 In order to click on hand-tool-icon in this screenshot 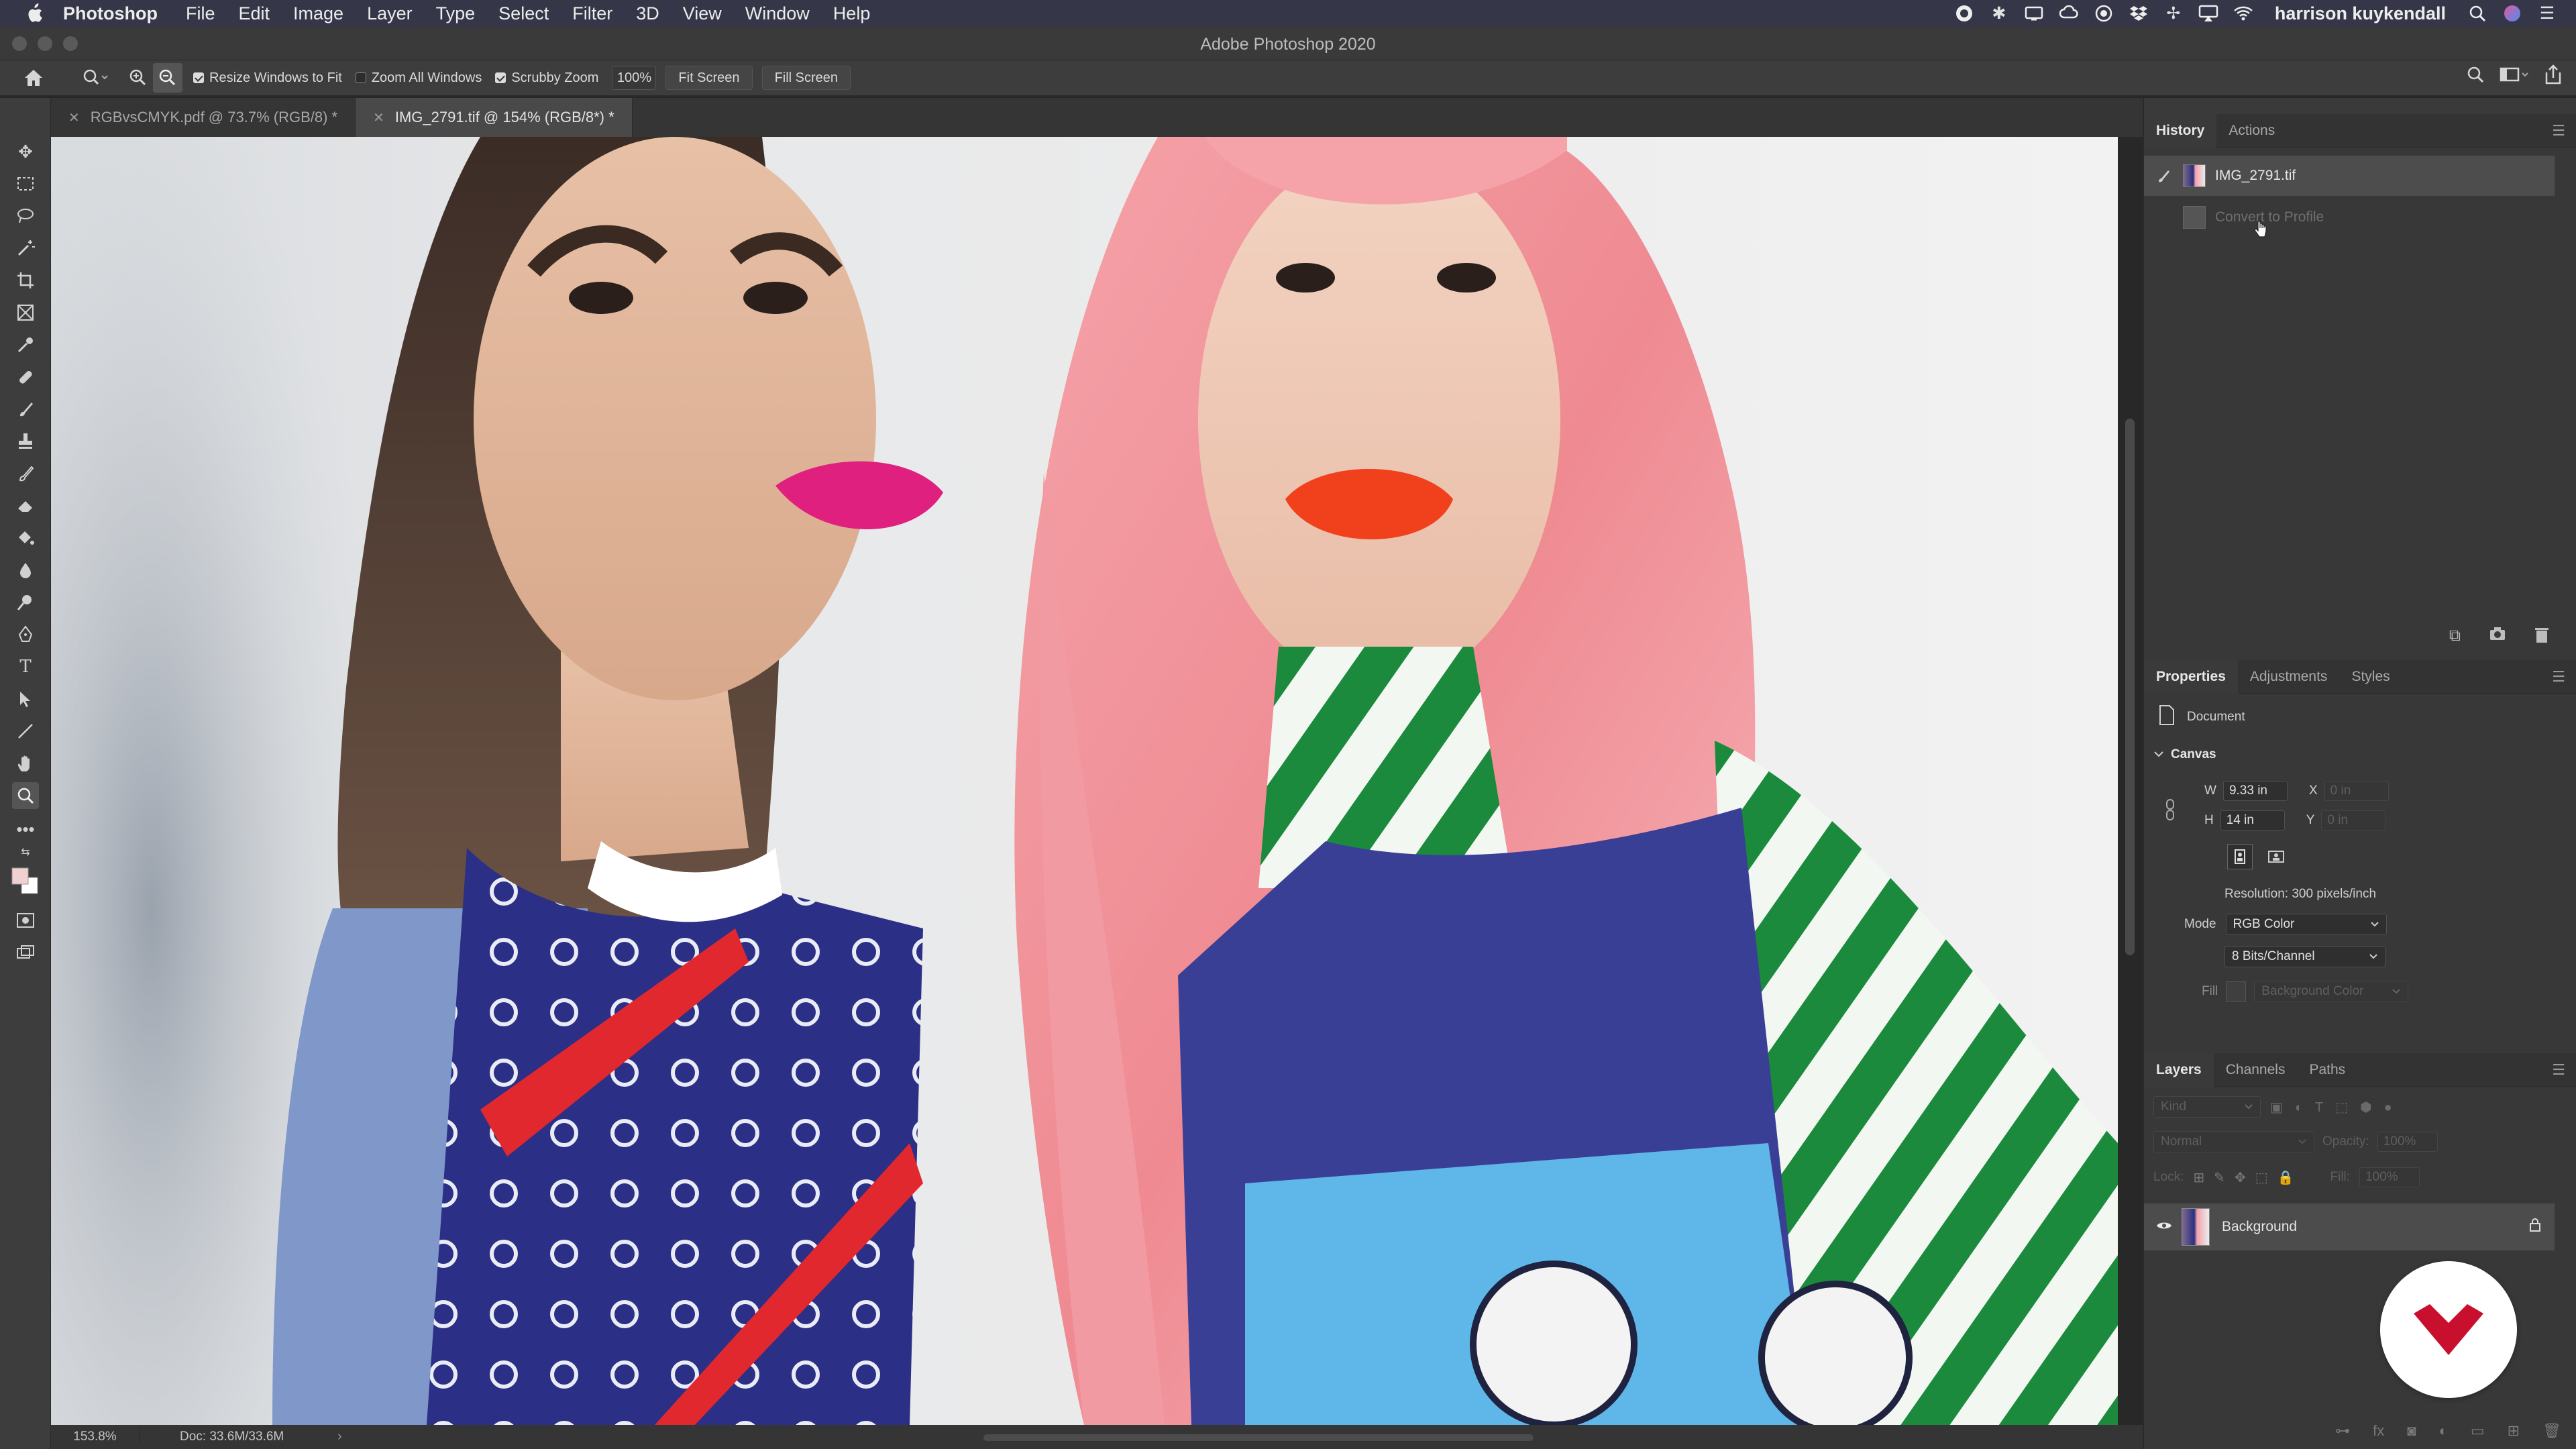, I will do `click(25, 763)`.